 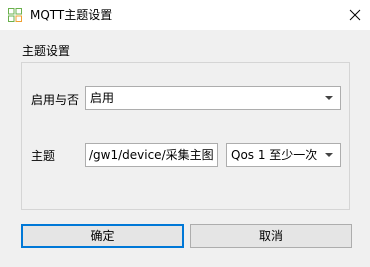 What do you see at coordinates (102, 236) in the screenshot?
I see `ok-button: 确定` at bounding box center [102, 236].